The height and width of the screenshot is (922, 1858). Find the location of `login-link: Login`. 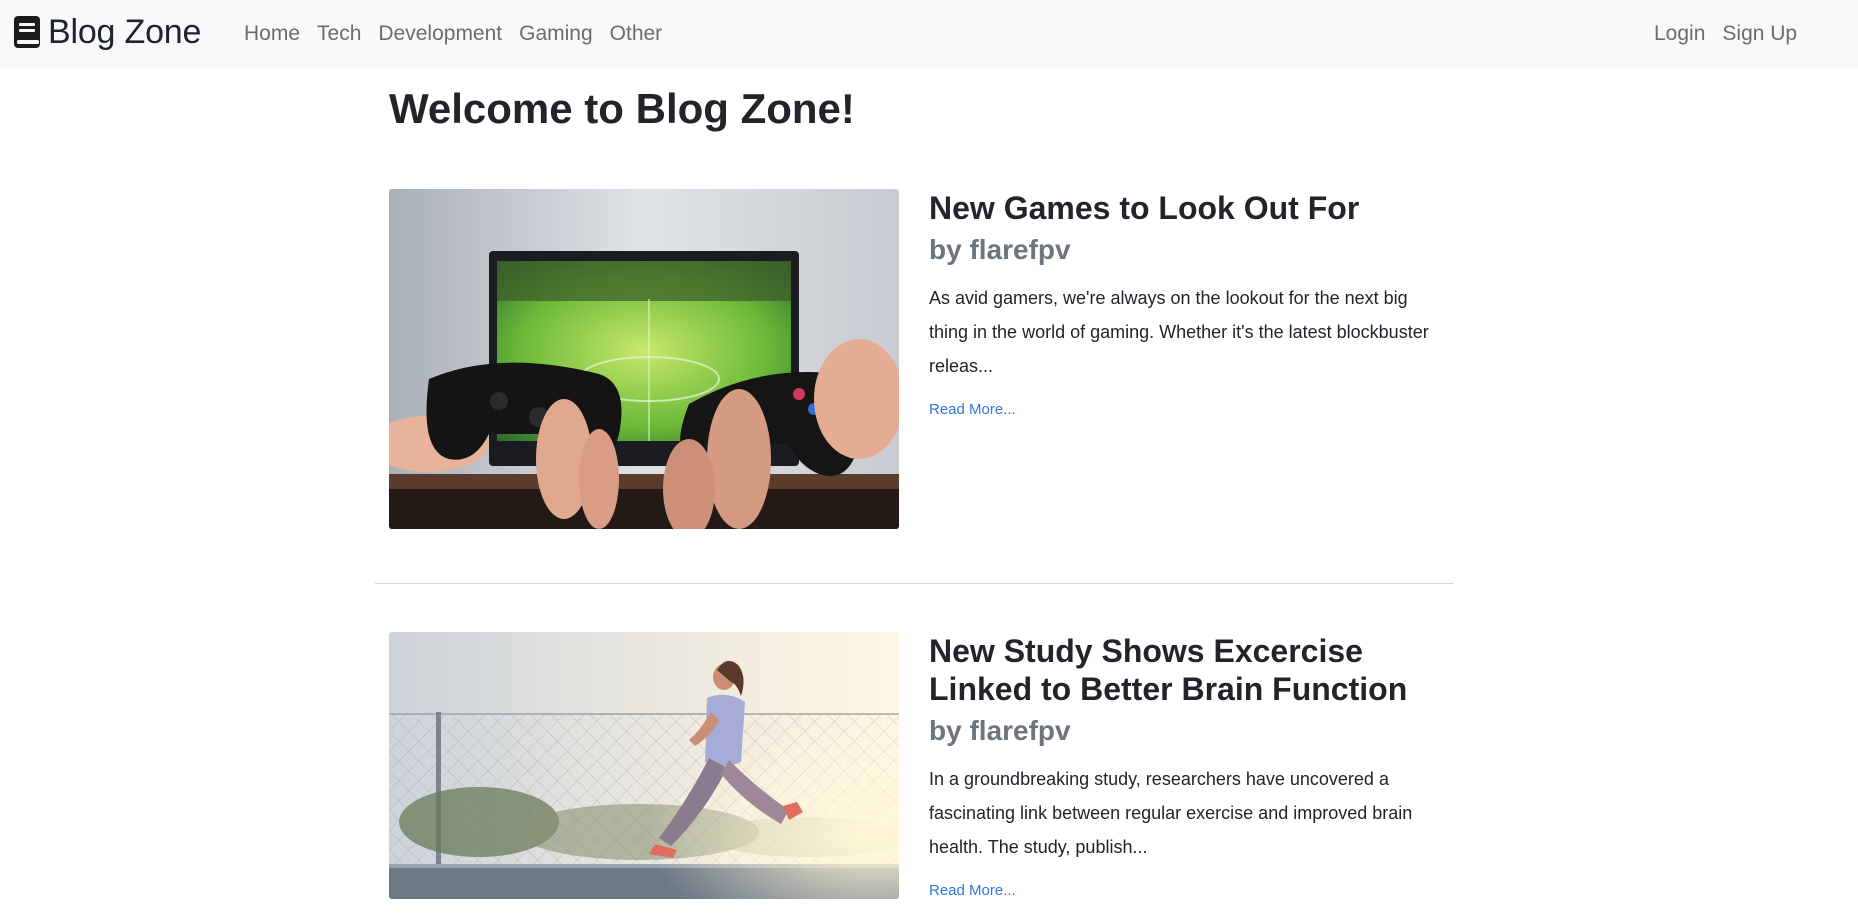

login-link: Login is located at coordinates (1679, 34).